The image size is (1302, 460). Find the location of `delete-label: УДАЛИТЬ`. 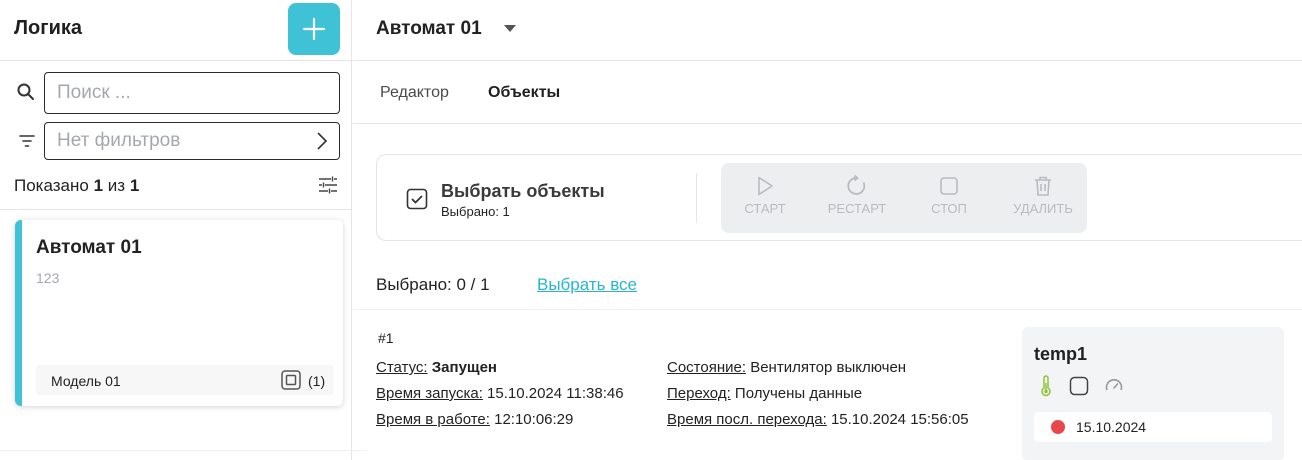

delete-label: УДАЛИТЬ is located at coordinates (1043, 208).